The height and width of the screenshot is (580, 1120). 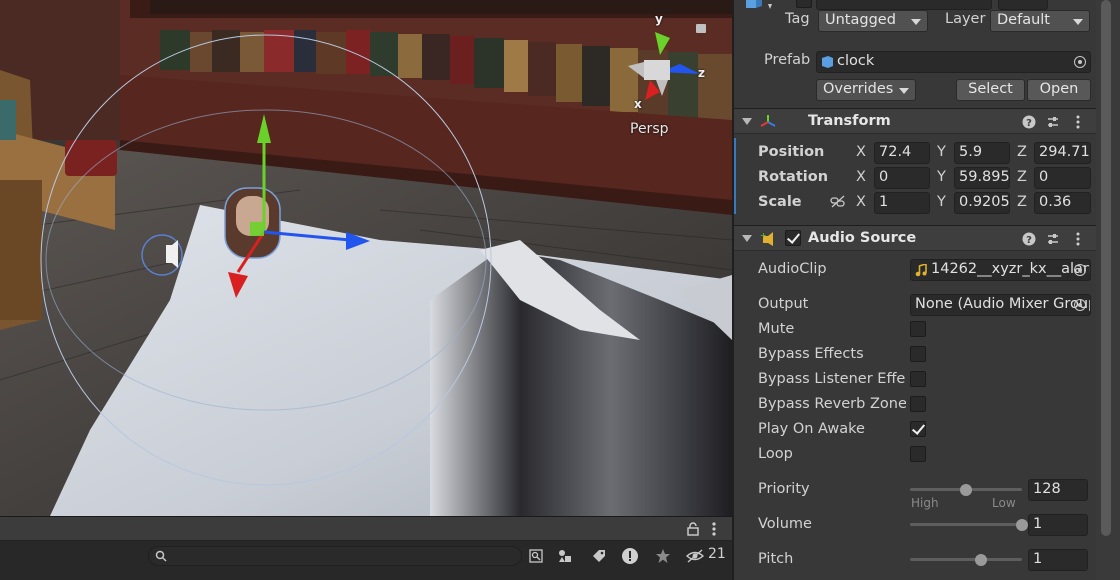 What do you see at coordinates (335, 556) in the screenshot?
I see `search-input` at bounding box center [335, 556].